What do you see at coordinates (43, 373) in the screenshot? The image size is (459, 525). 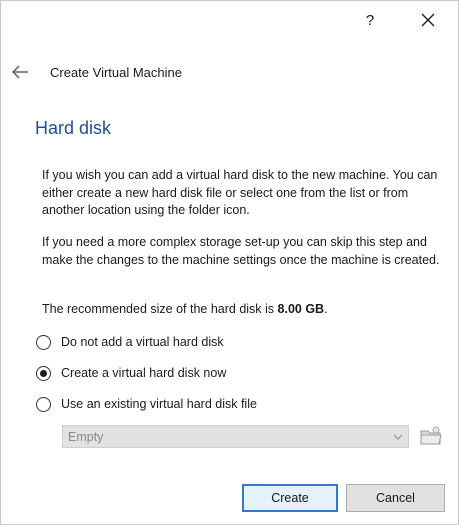 I see `radio-create-disk` at bounding box center [43, 373].